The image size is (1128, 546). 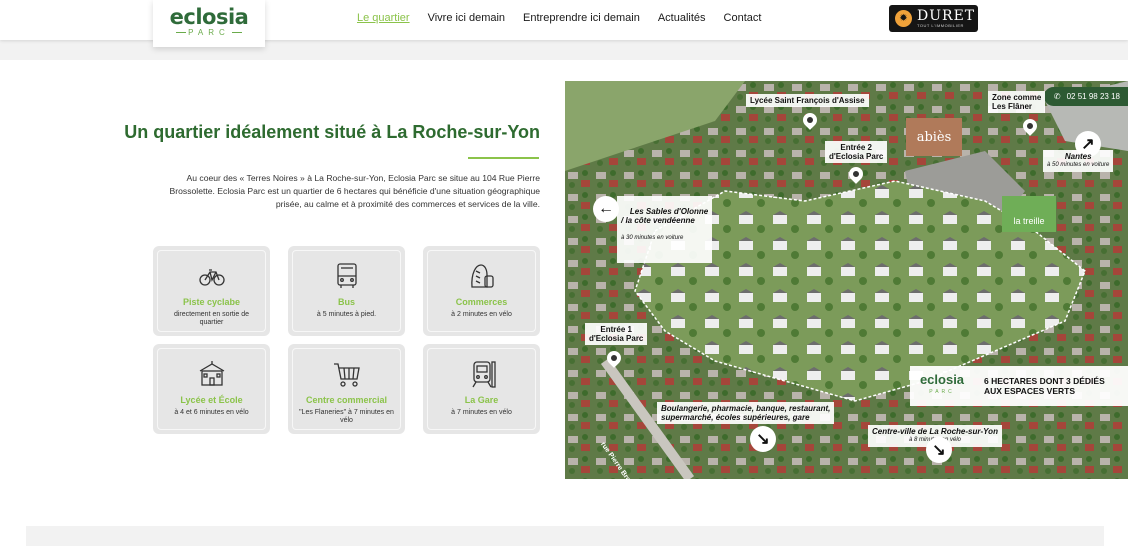 What do you see at coordinates (209, 17) in the screenshot?
I see `logo-name: eclosia` at bounding box center [209, 17].